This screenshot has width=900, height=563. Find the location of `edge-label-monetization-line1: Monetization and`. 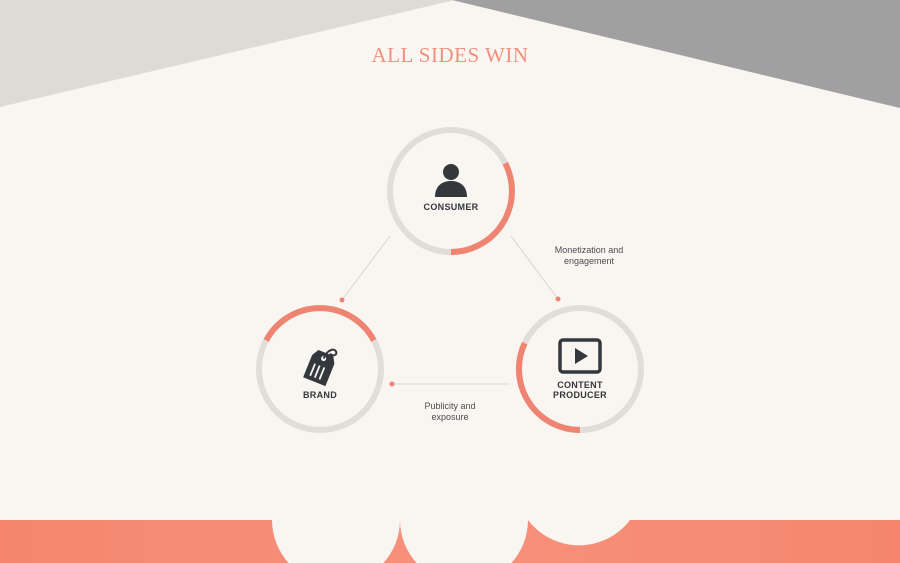

edge-label-monetization-line1: Monetization and is located at coordinates (589, 250).